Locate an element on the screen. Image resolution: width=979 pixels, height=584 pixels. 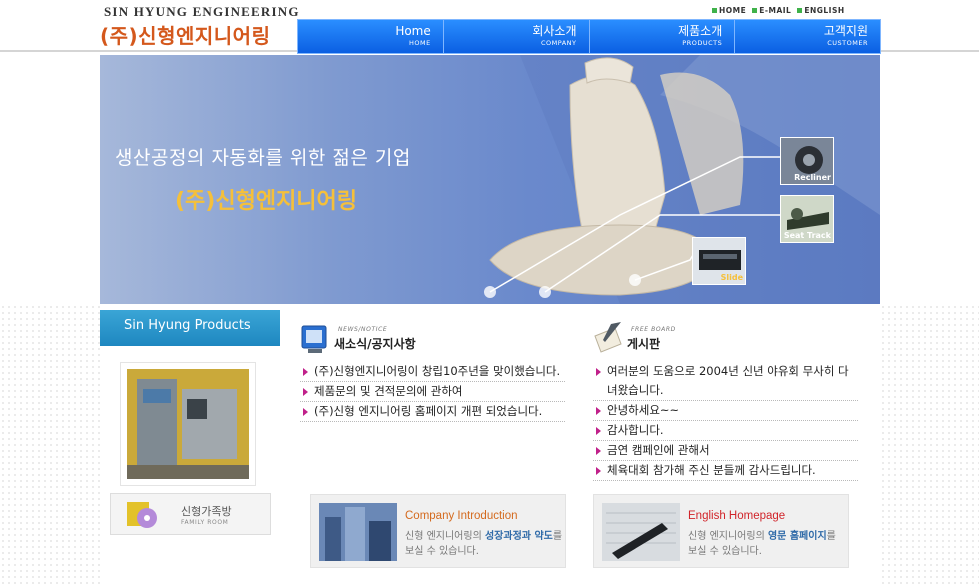
hero-brand: (주)신형엔지니어링 is located at coordinates (266, 201).